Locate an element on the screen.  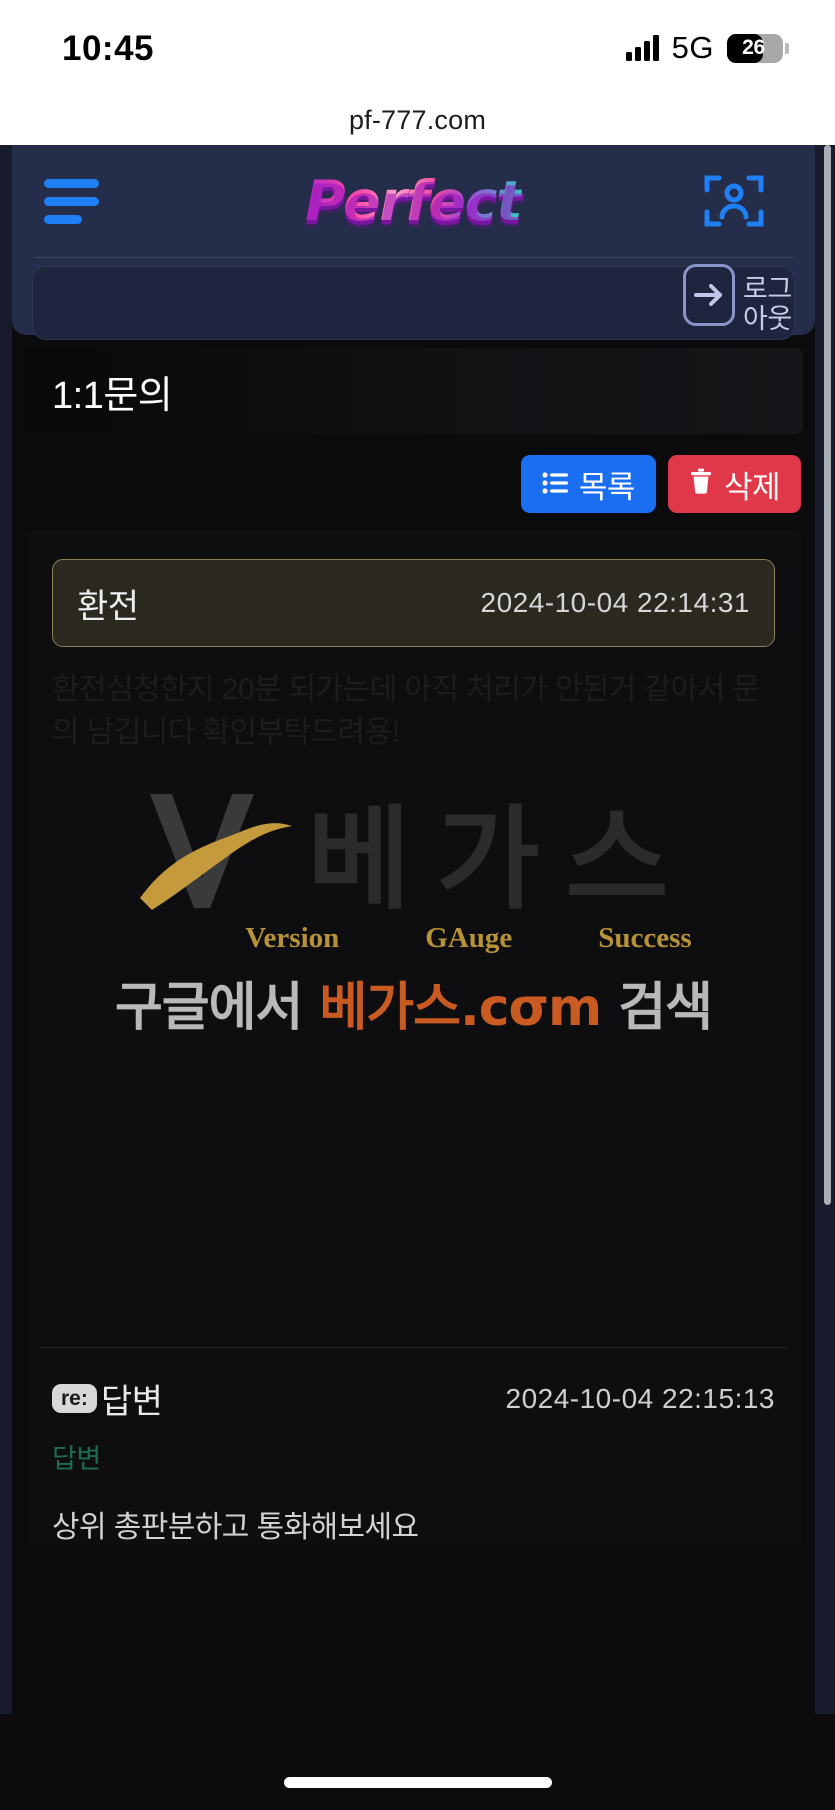
search-input is located at coordinates (413, 303).